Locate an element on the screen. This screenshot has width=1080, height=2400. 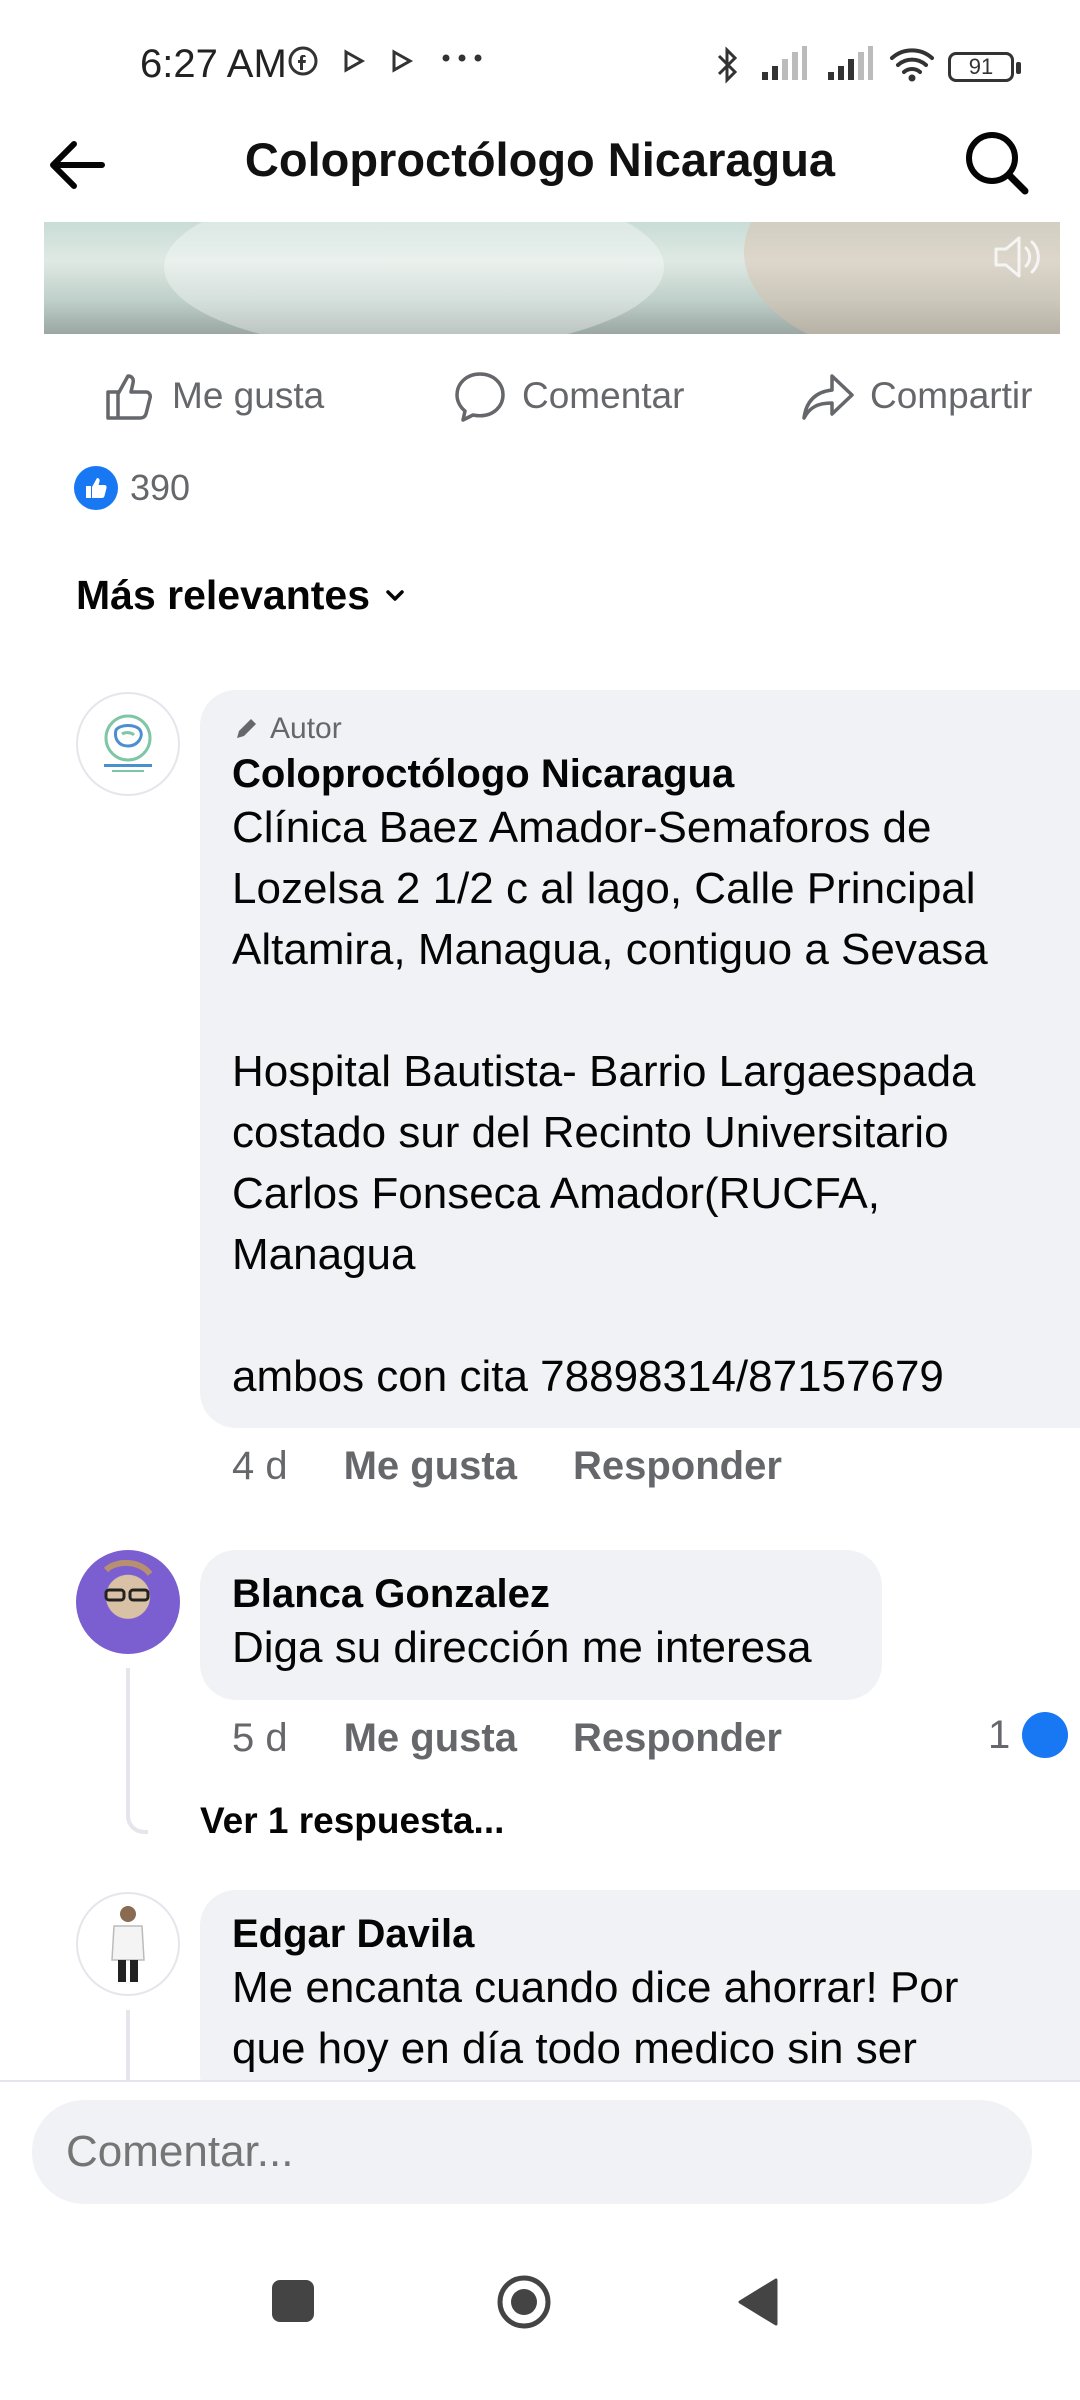
sort-label: Más relevantes is located at coordinates (223, 595).